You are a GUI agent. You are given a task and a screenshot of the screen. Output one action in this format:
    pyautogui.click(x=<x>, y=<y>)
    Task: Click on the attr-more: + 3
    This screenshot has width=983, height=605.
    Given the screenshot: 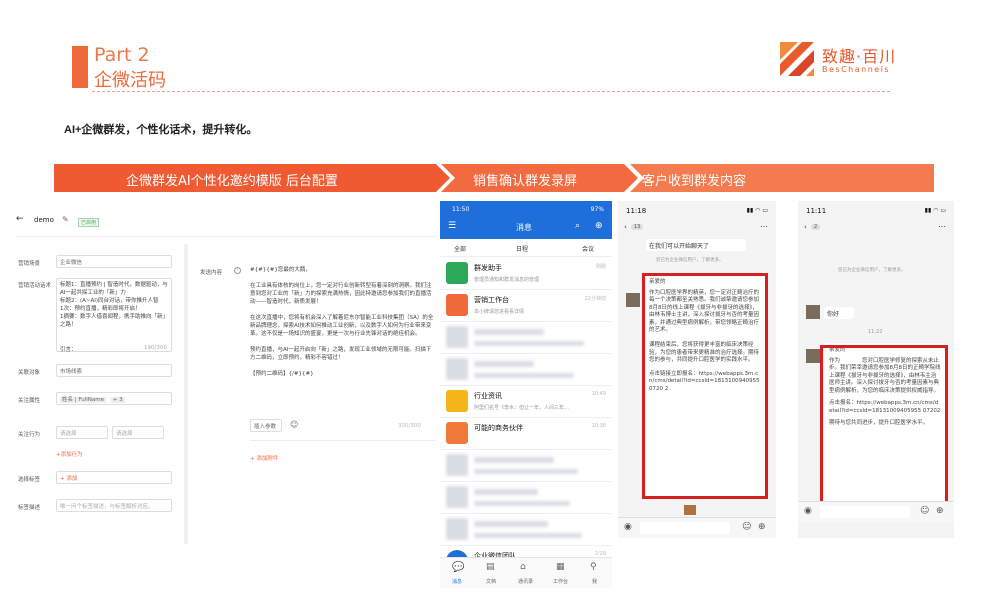 What is the action you would take?
    pyautogui.click(x=117, y=400)
    